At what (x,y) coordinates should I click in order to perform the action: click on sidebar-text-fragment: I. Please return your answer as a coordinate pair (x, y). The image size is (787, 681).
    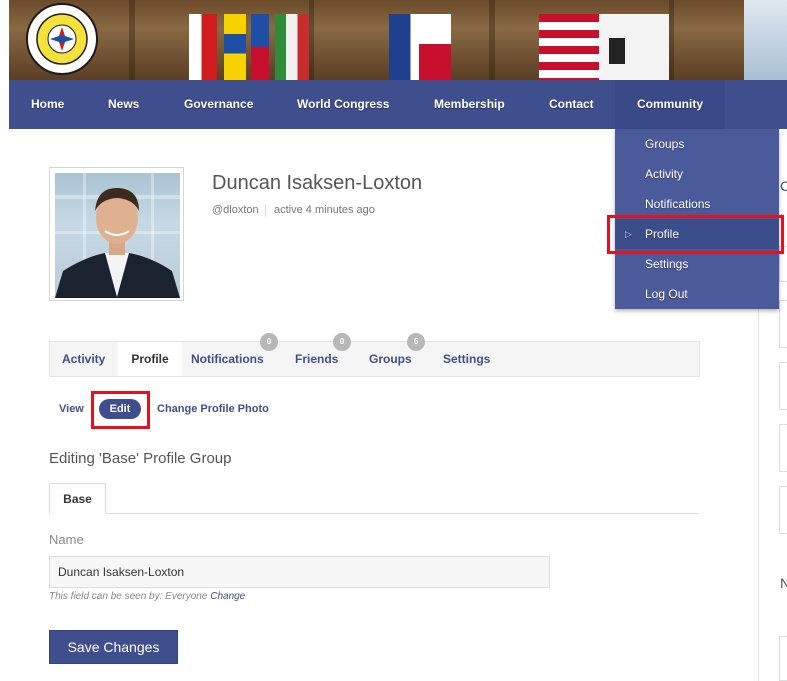
    Looking at the image, I should click on (782, 219).